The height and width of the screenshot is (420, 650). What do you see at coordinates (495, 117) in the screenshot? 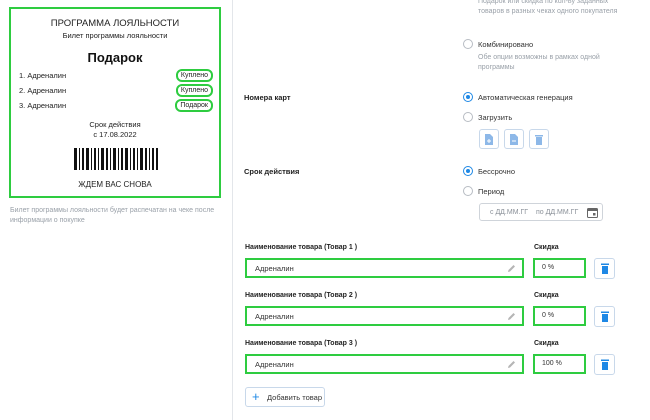
I see `upload-label: Загрузить` at bounding box center [495, 117].